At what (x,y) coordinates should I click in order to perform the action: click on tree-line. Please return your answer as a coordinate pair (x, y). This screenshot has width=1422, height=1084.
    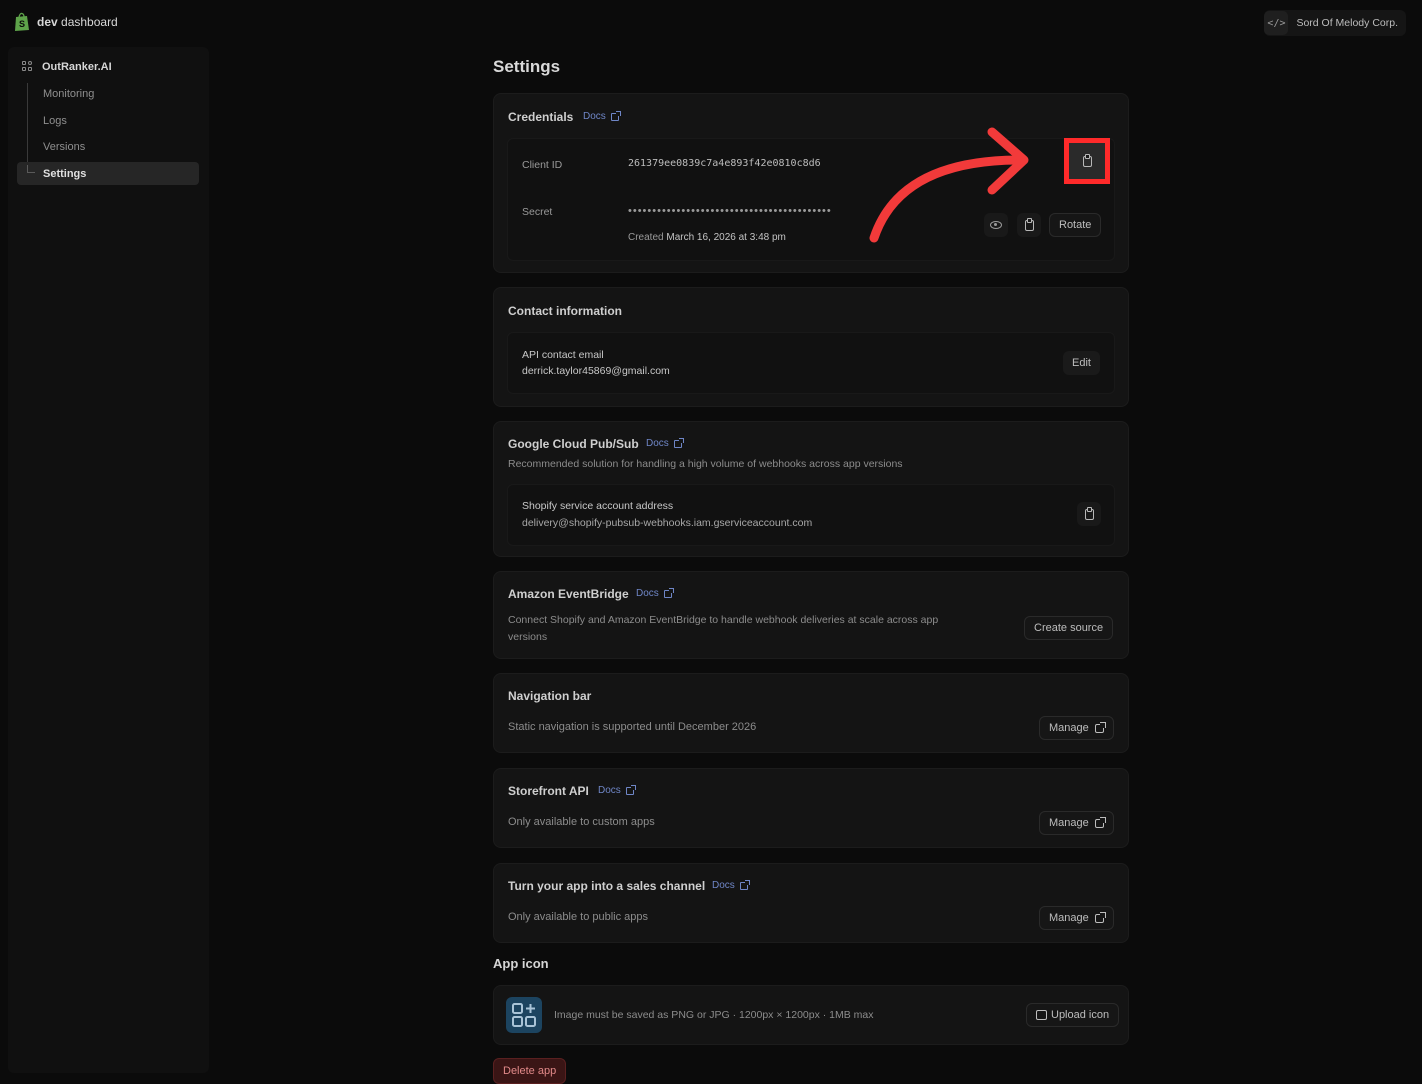
    Looking at the image, I should click on (27, 128).